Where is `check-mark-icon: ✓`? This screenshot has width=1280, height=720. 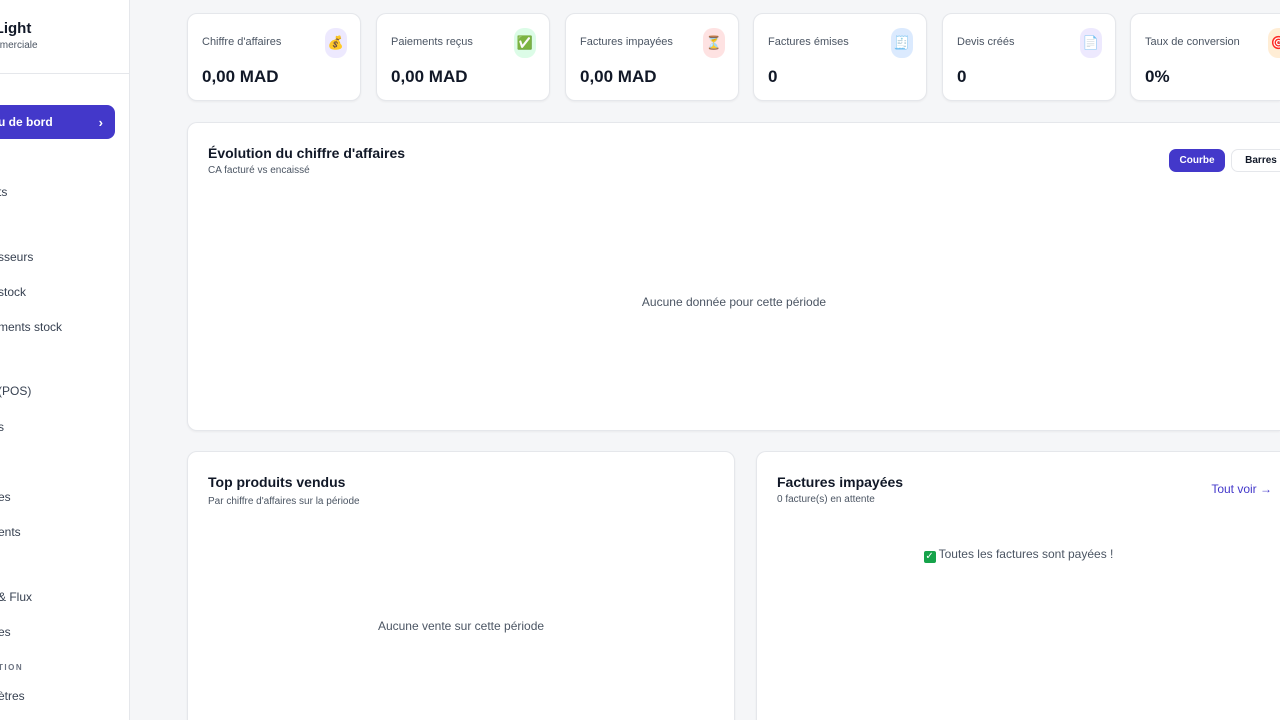
check-mark-icon: ✓ is located at coordinates (929, 557).